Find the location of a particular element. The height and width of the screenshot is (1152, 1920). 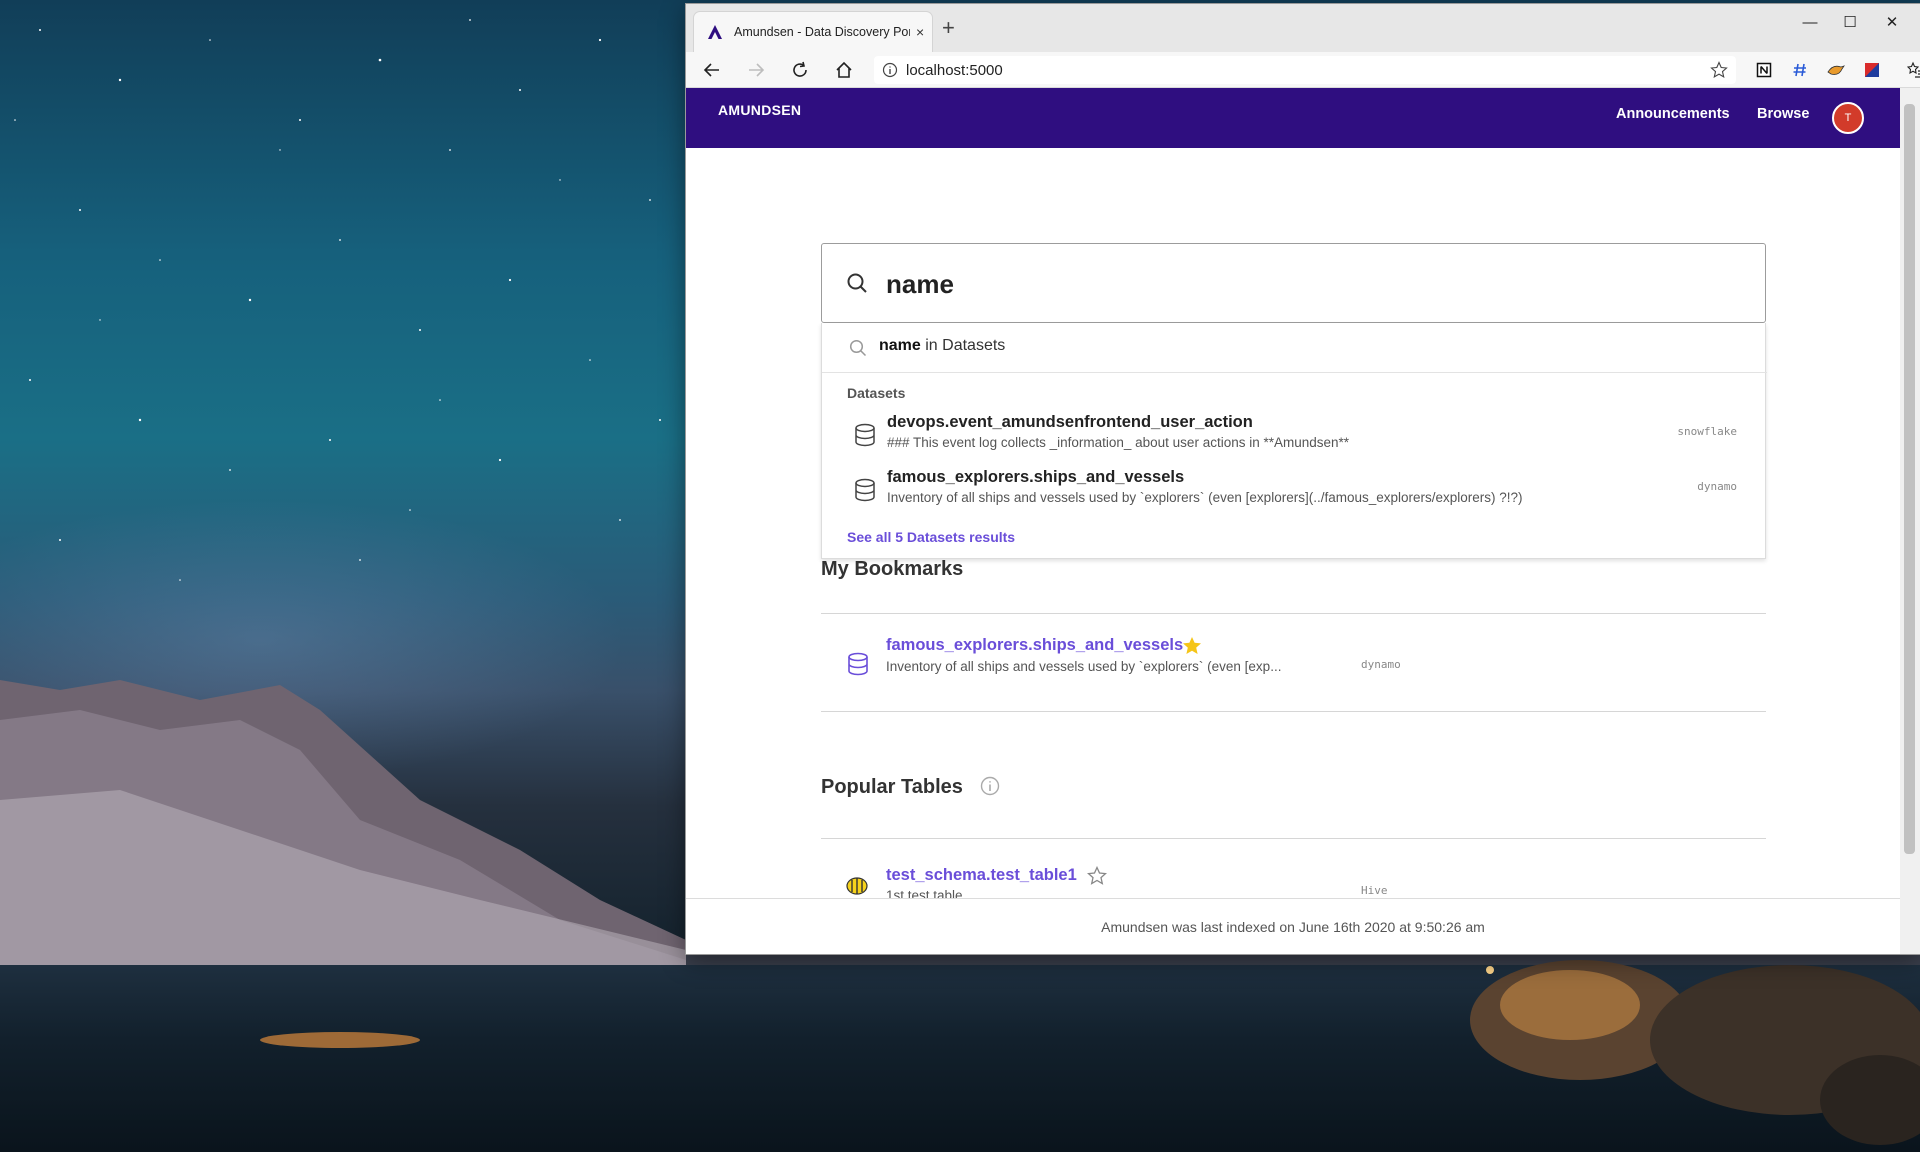

bird-extension-icon is located at coordinates (1836, 70).